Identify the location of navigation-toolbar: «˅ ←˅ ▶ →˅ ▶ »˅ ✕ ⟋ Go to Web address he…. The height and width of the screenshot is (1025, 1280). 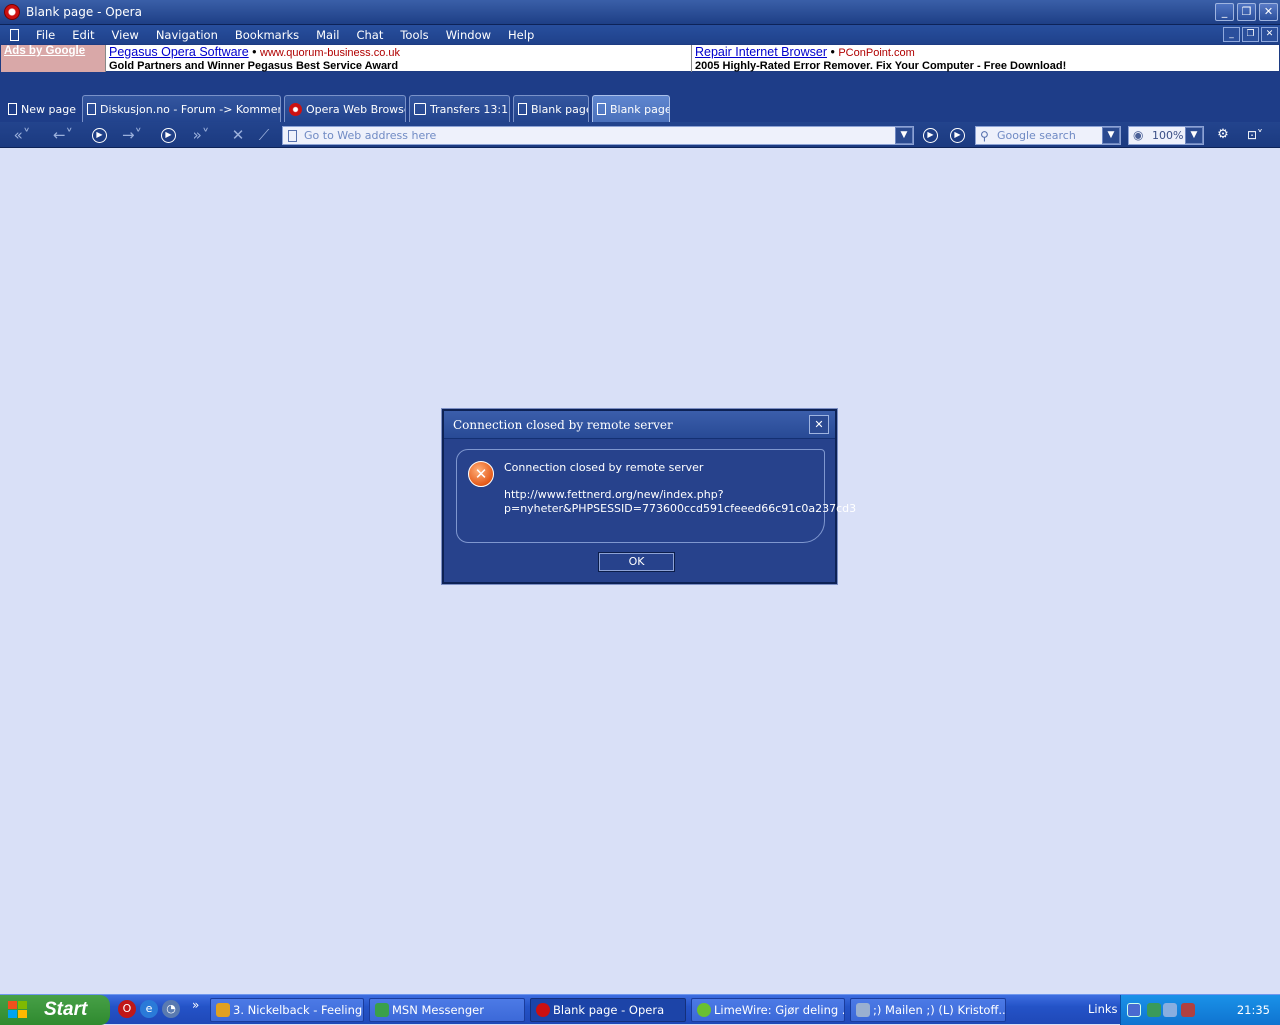
(640, 135).